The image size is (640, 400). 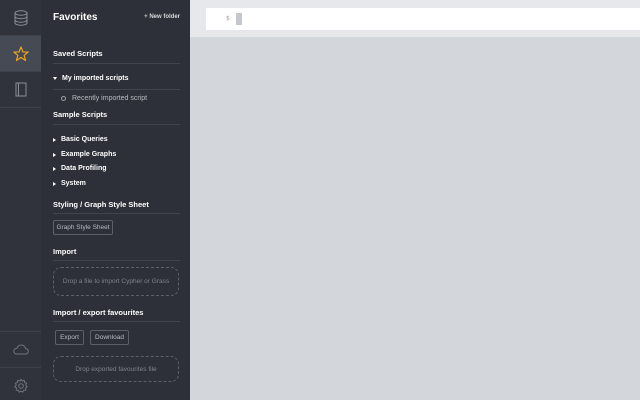 I want to click on database-button, so click(x=20, y=17).